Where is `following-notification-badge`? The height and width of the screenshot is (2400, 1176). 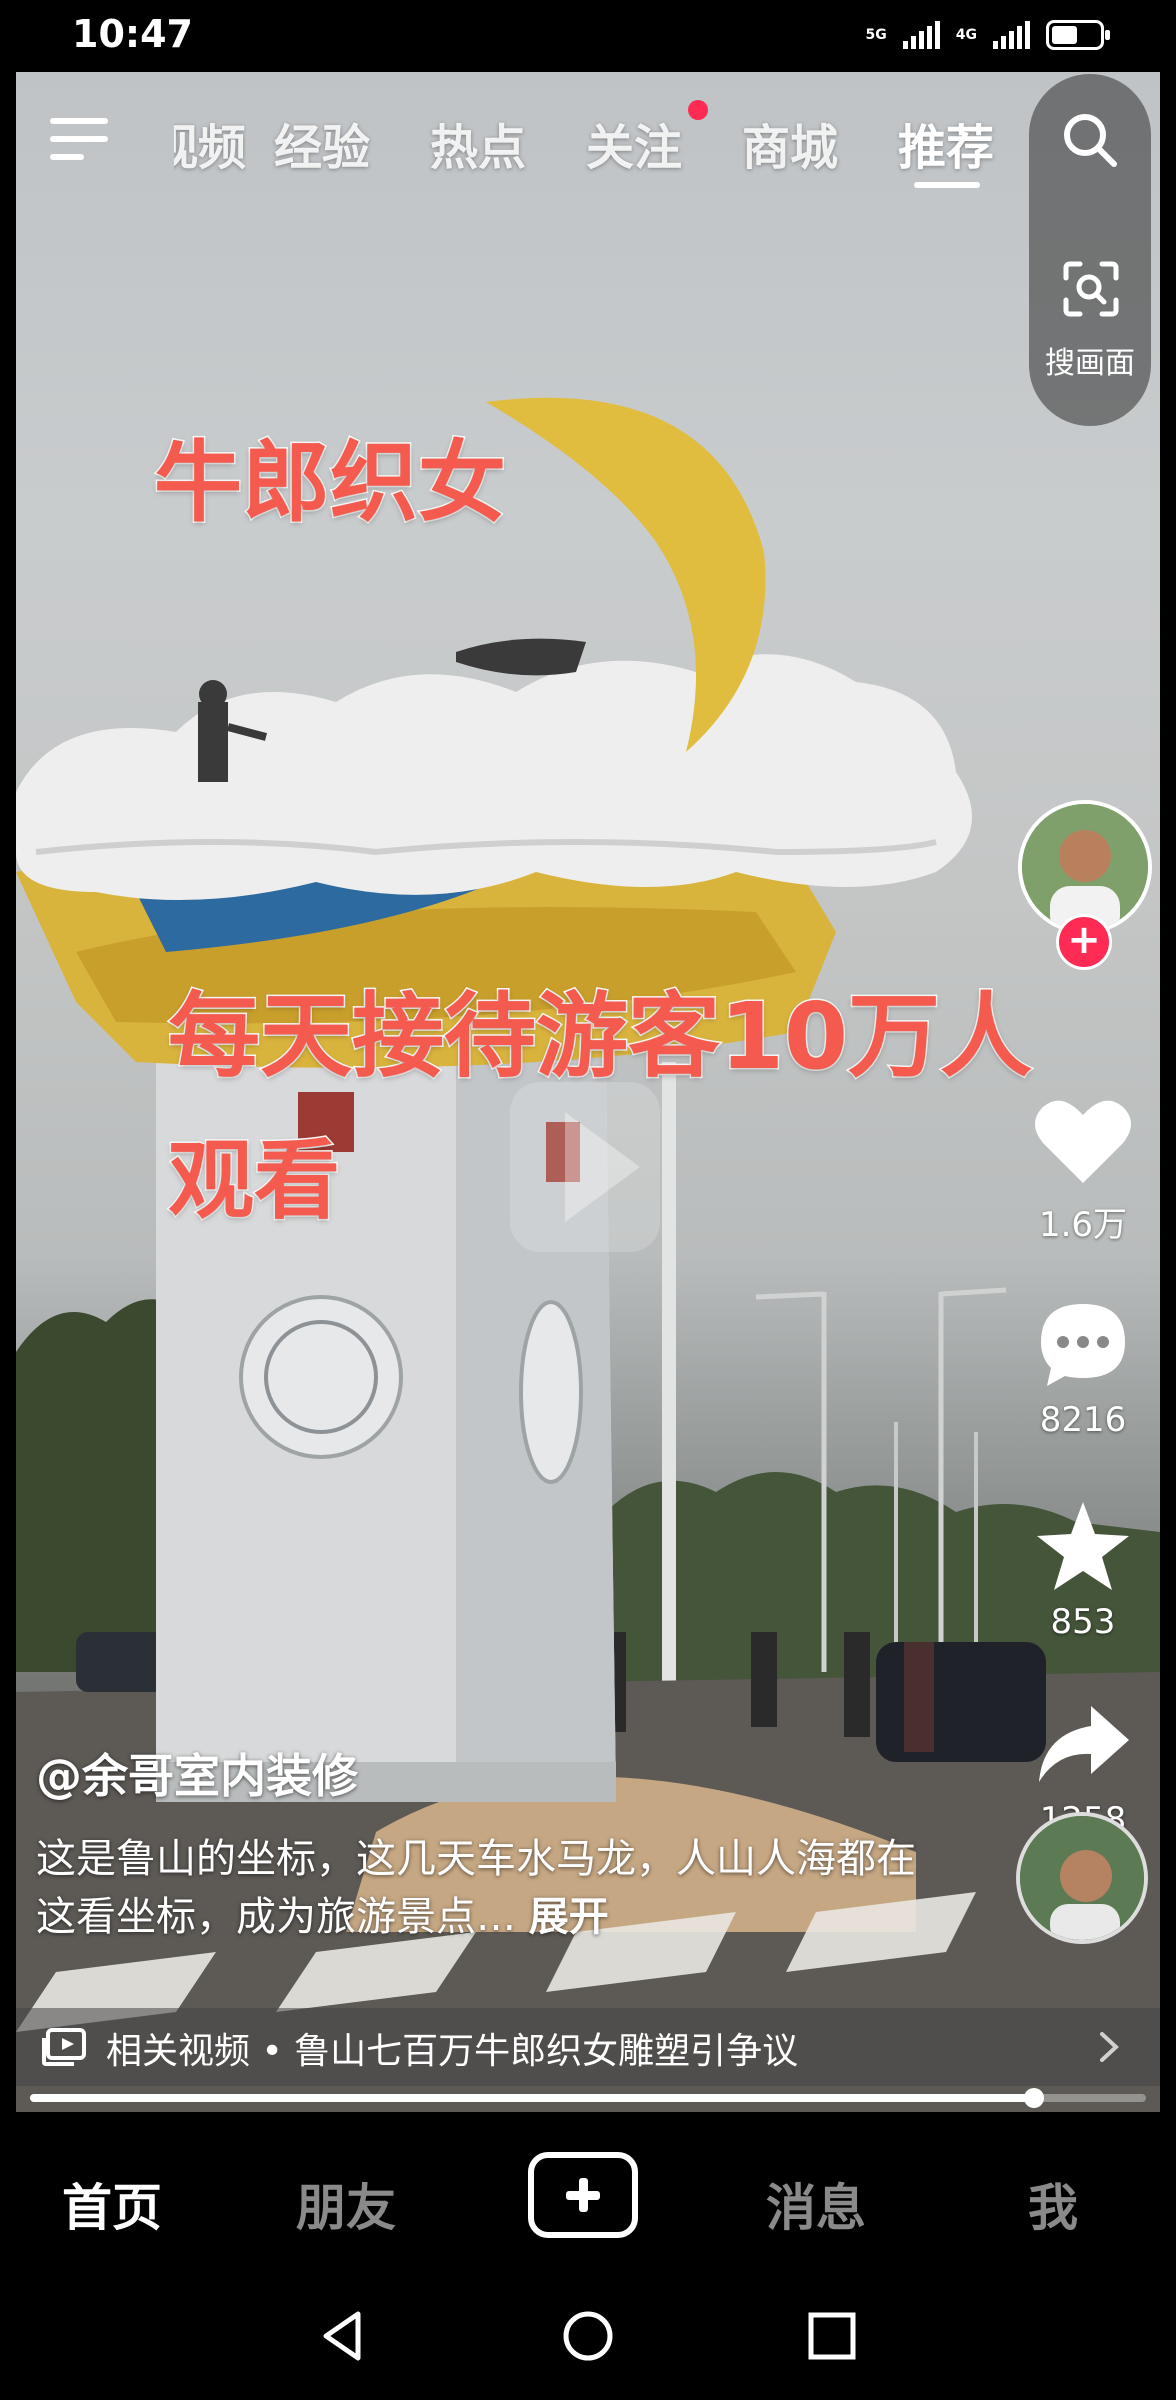 following-notification-badge is located at coordinates (698, 110).